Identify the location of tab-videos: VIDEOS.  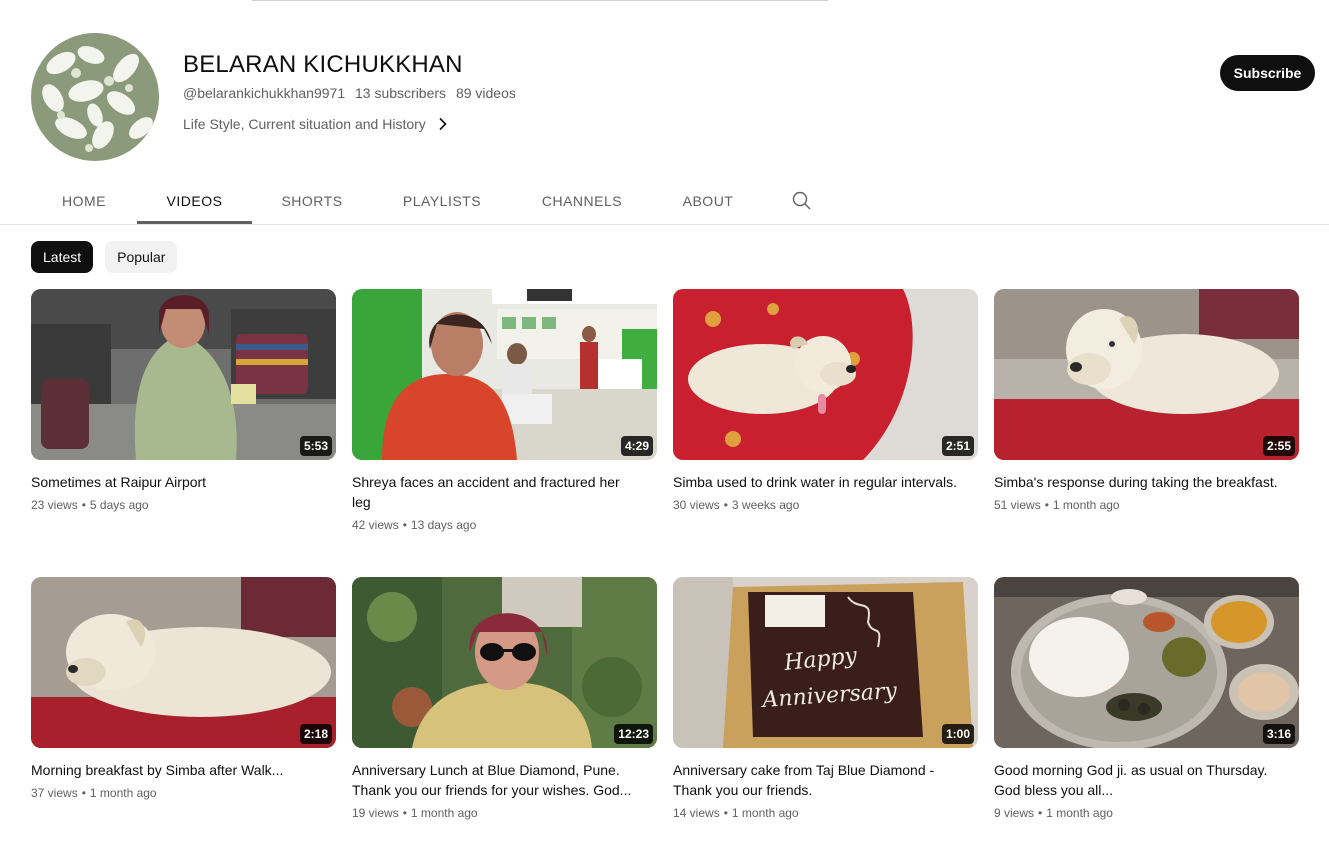
(194, 201).